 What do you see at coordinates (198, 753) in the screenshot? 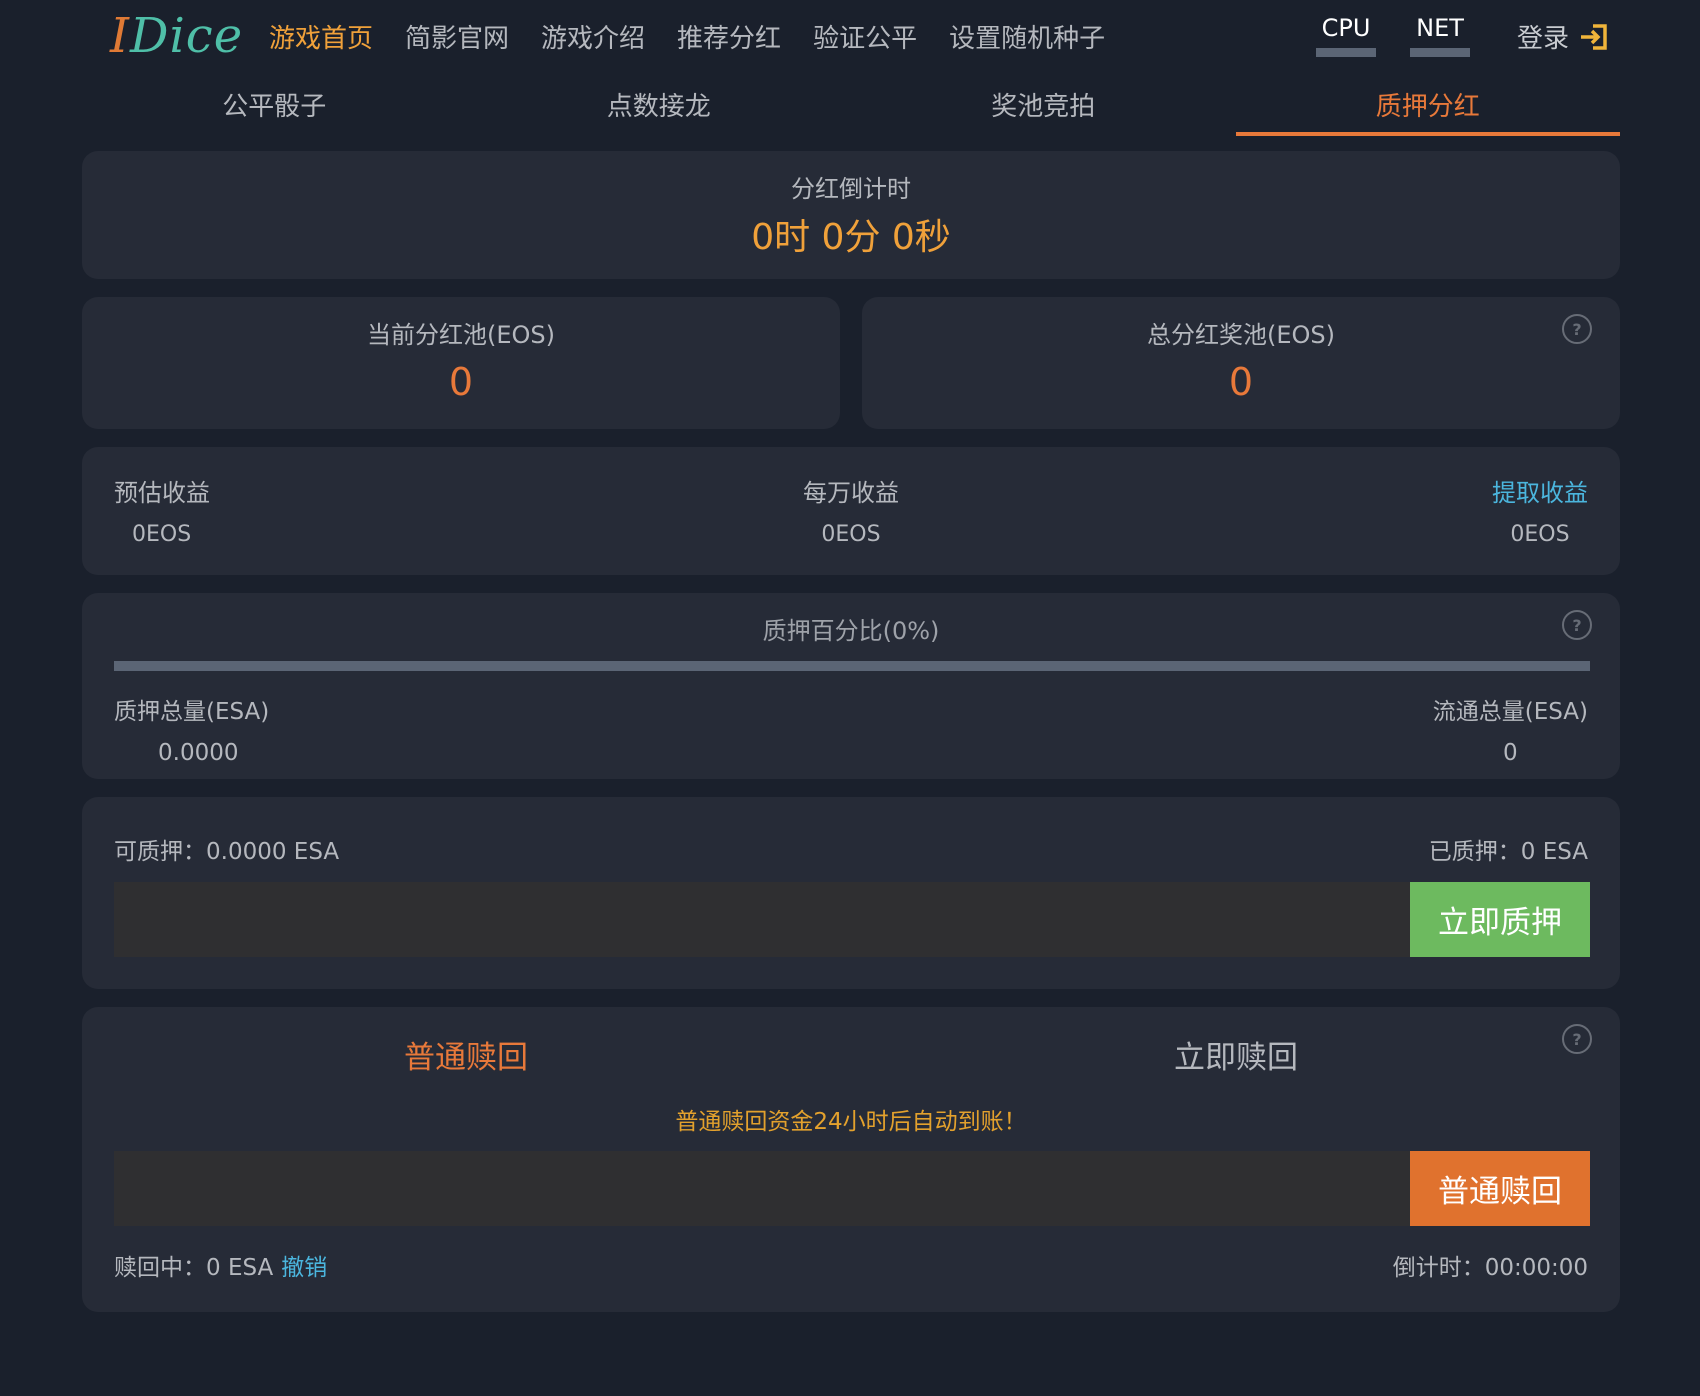
I see `total-staked-value: 0.0000` at bounding box center [198, 753].